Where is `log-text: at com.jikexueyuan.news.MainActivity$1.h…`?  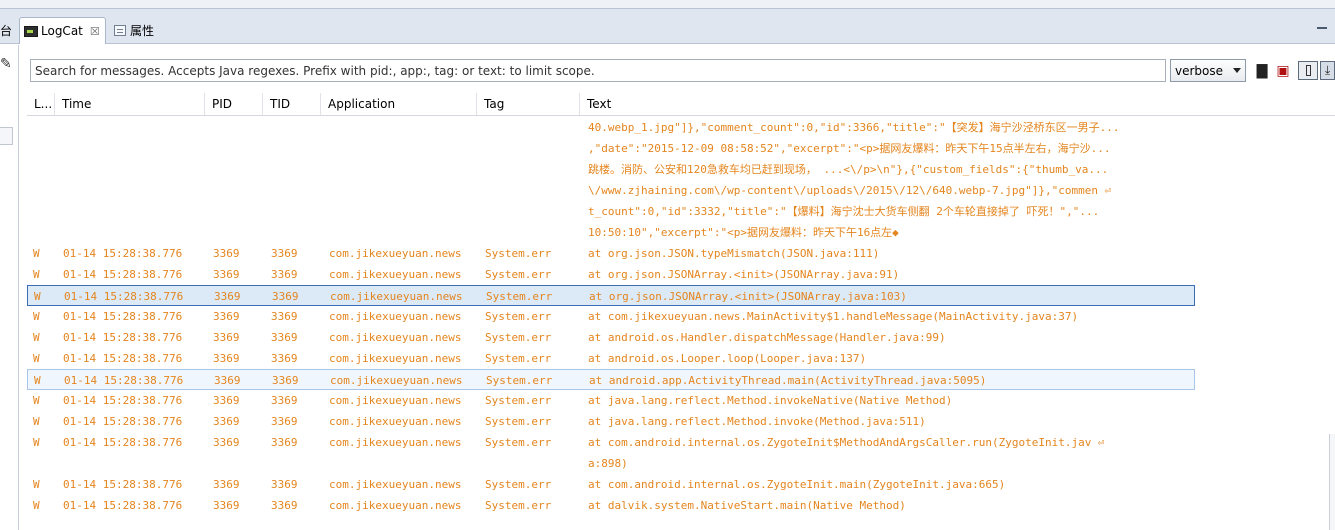 log-text: at com.jikexueyuan.news.MainActivity$1.h… is located at coordinates (833, 316).